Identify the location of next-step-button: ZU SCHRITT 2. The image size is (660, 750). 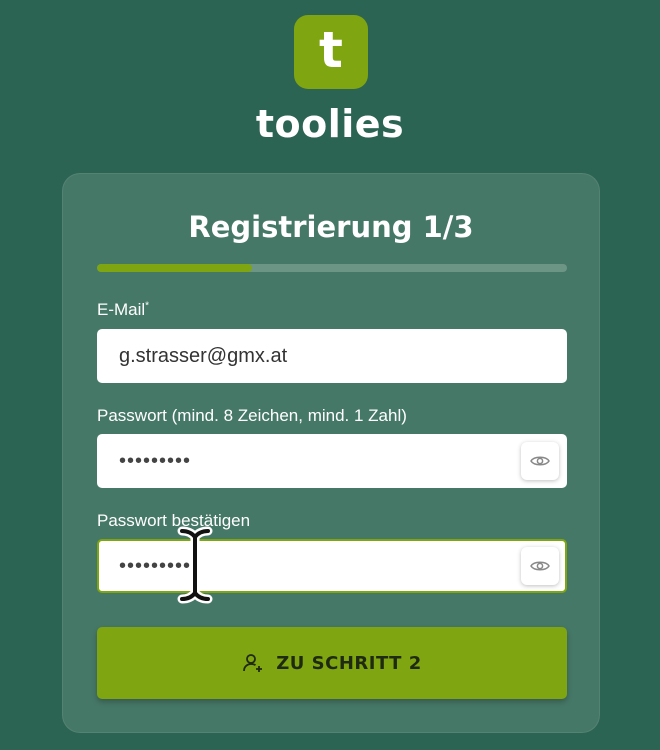
(332, 663).